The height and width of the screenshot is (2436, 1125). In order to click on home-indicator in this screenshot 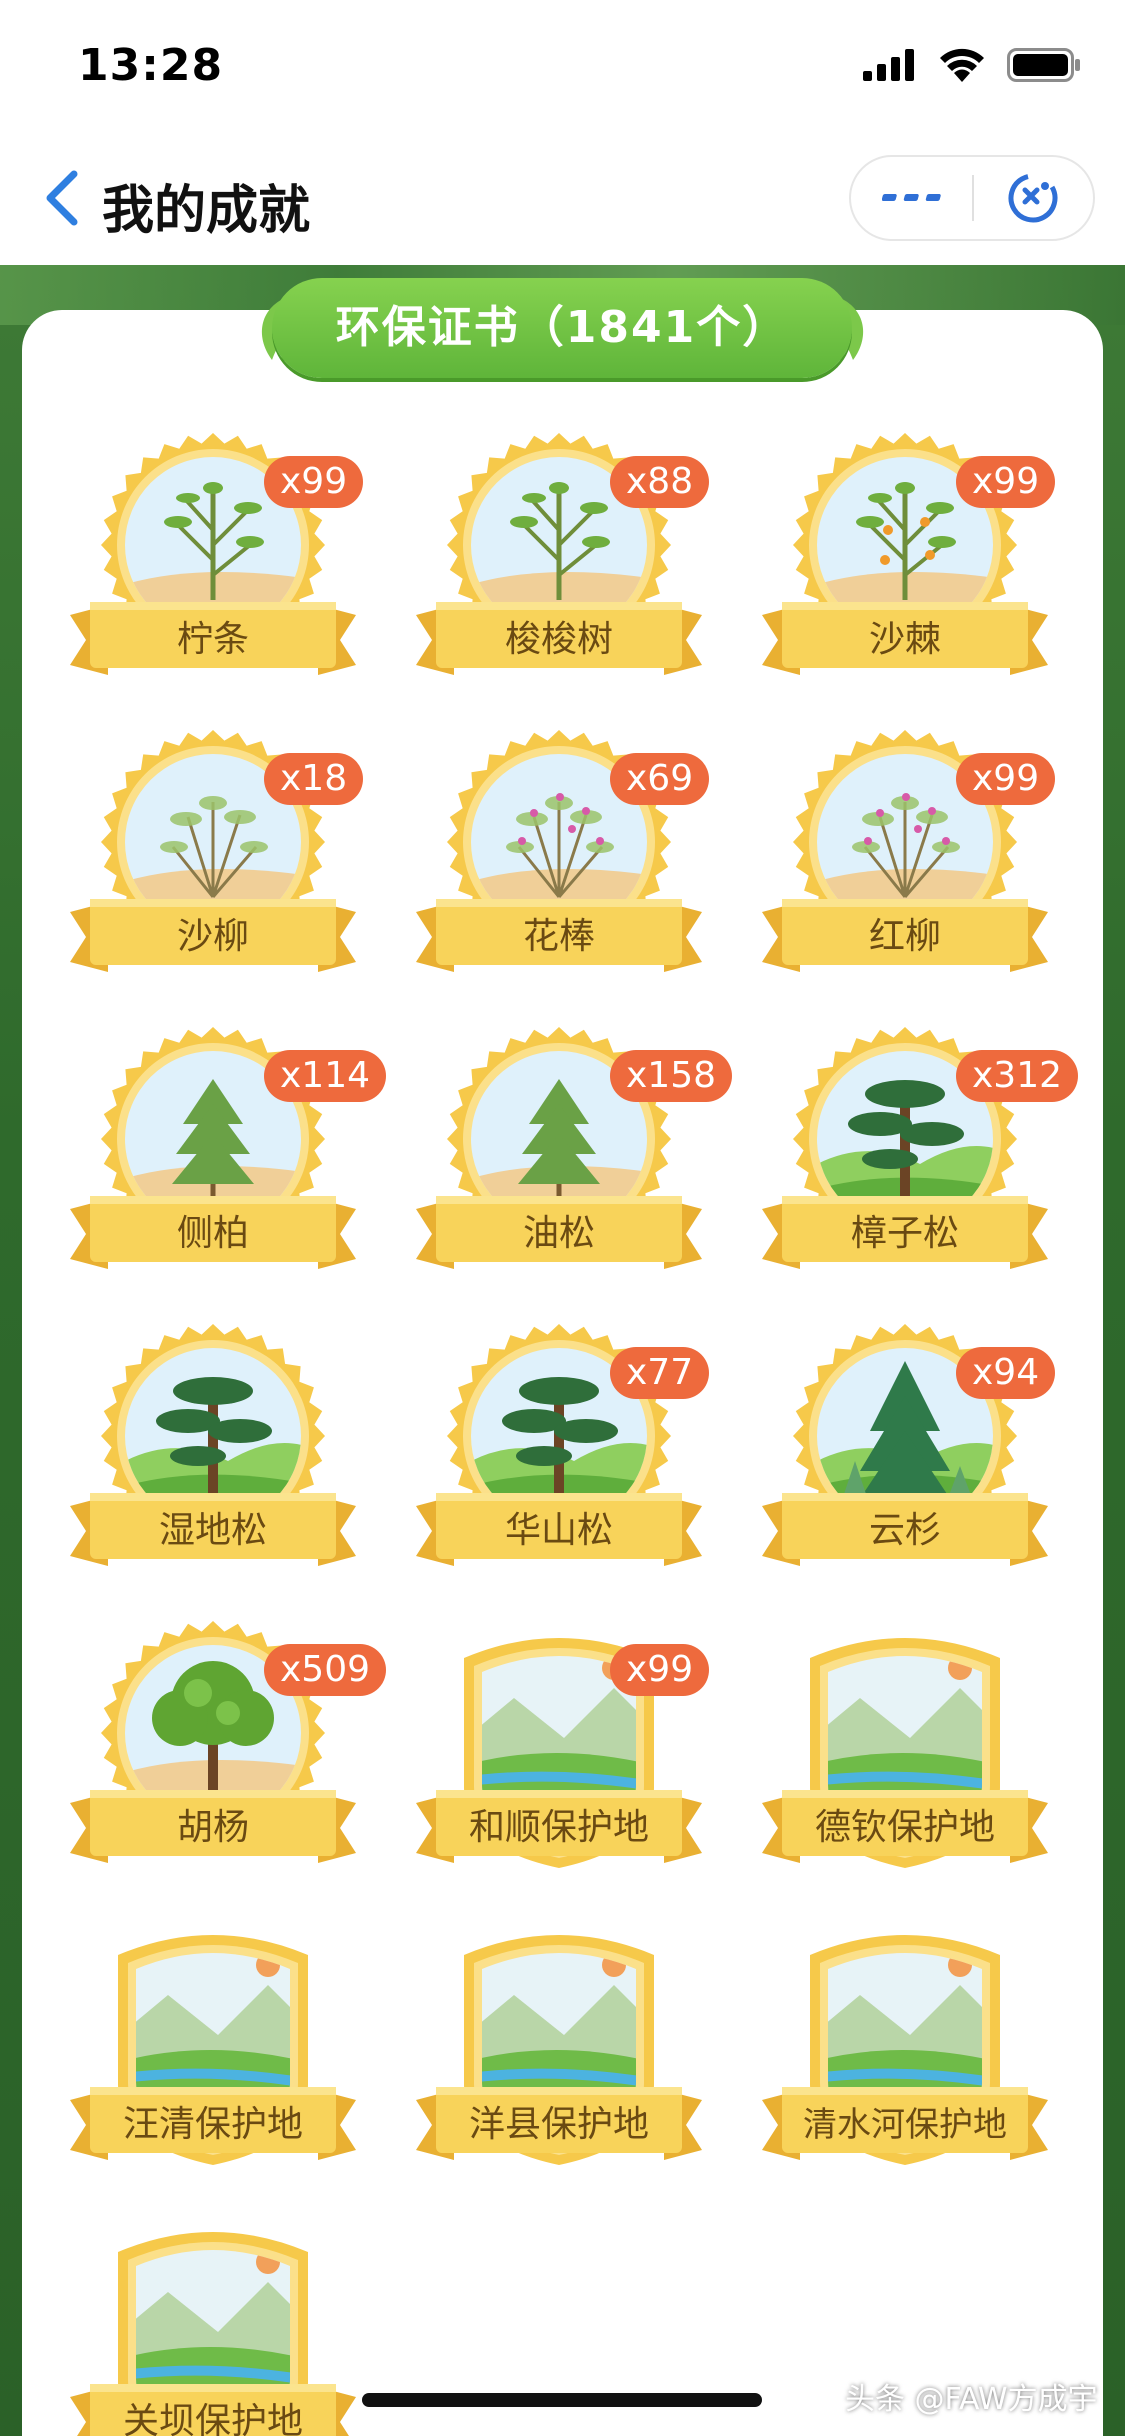, I will do `click(562, 2400)`.